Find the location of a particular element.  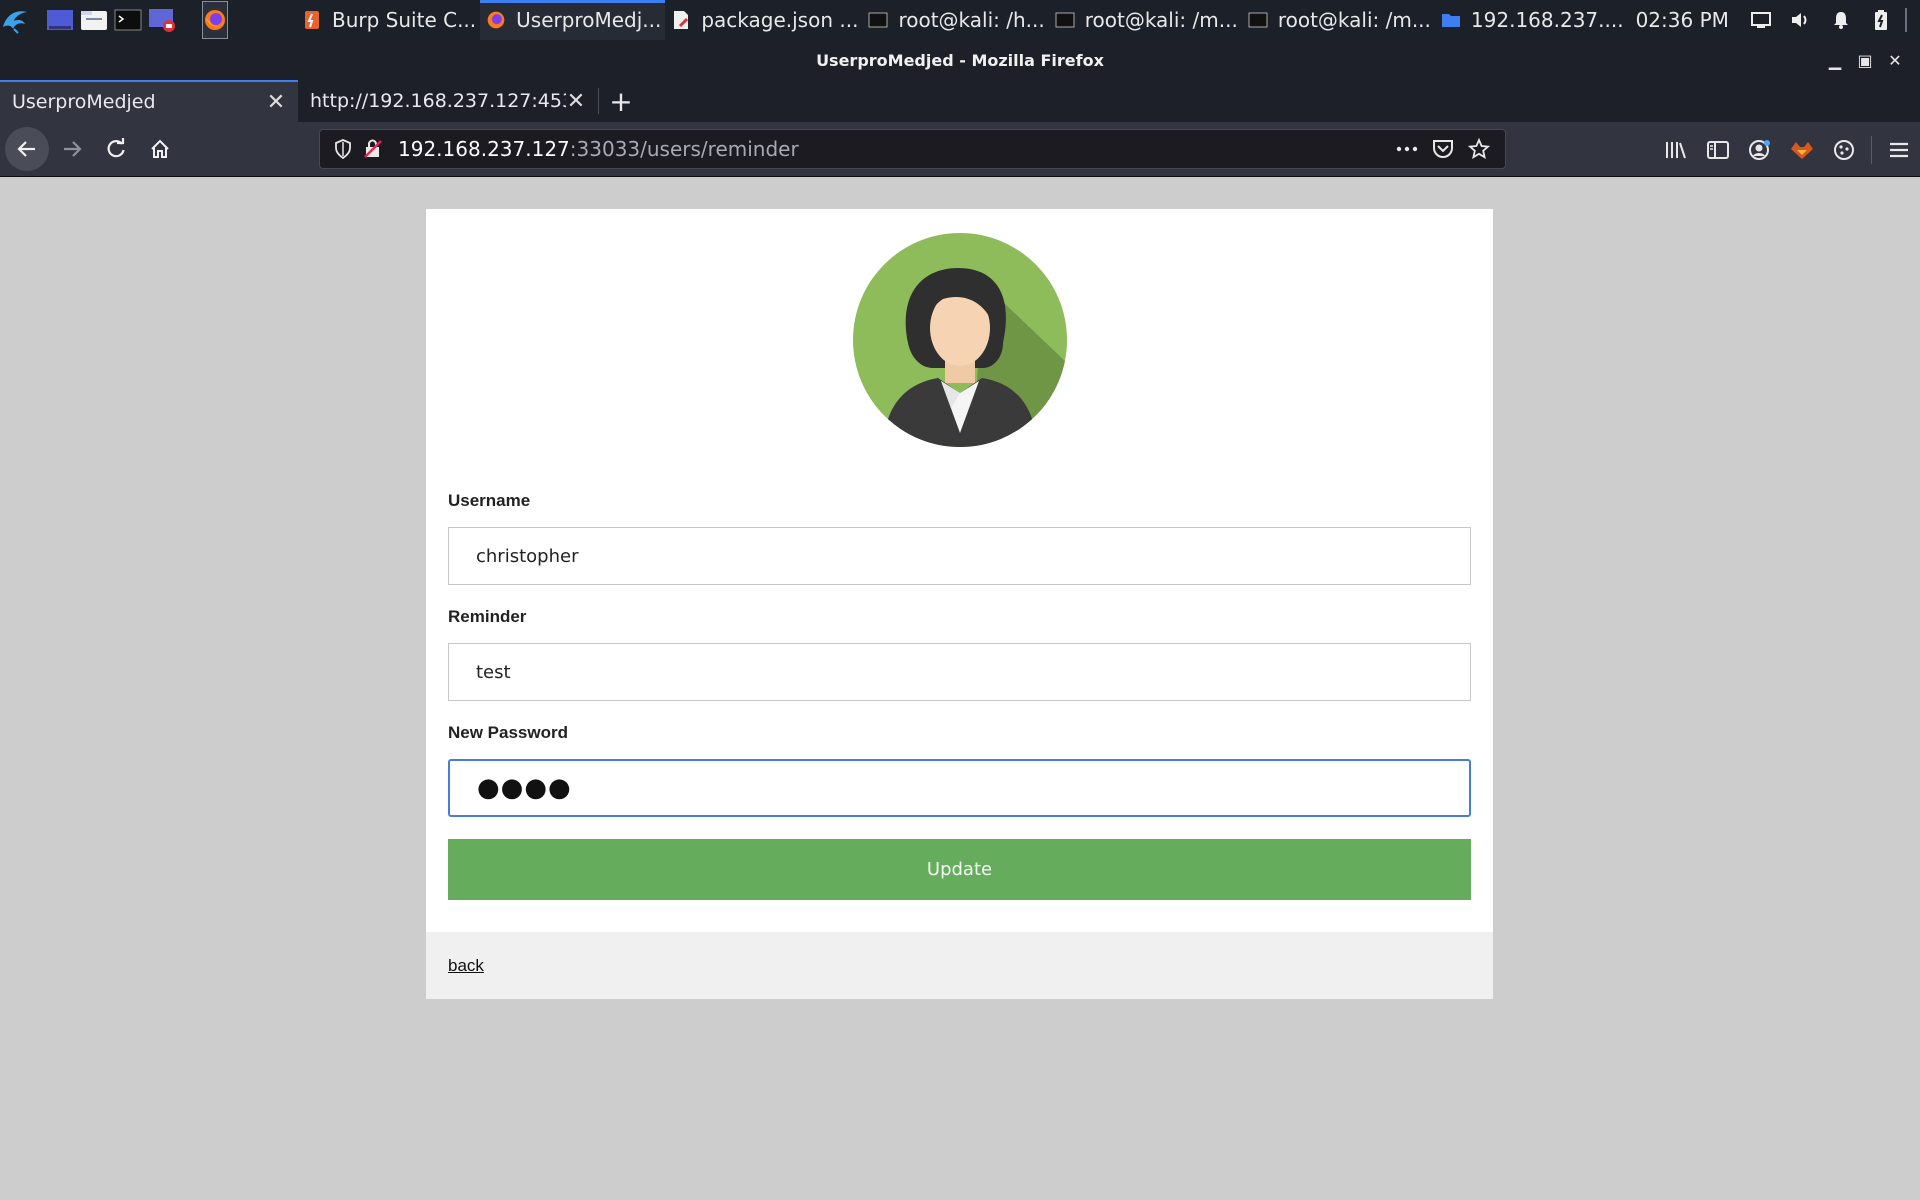

page-actions-menu-icon is located at coordinates (1407, 149).